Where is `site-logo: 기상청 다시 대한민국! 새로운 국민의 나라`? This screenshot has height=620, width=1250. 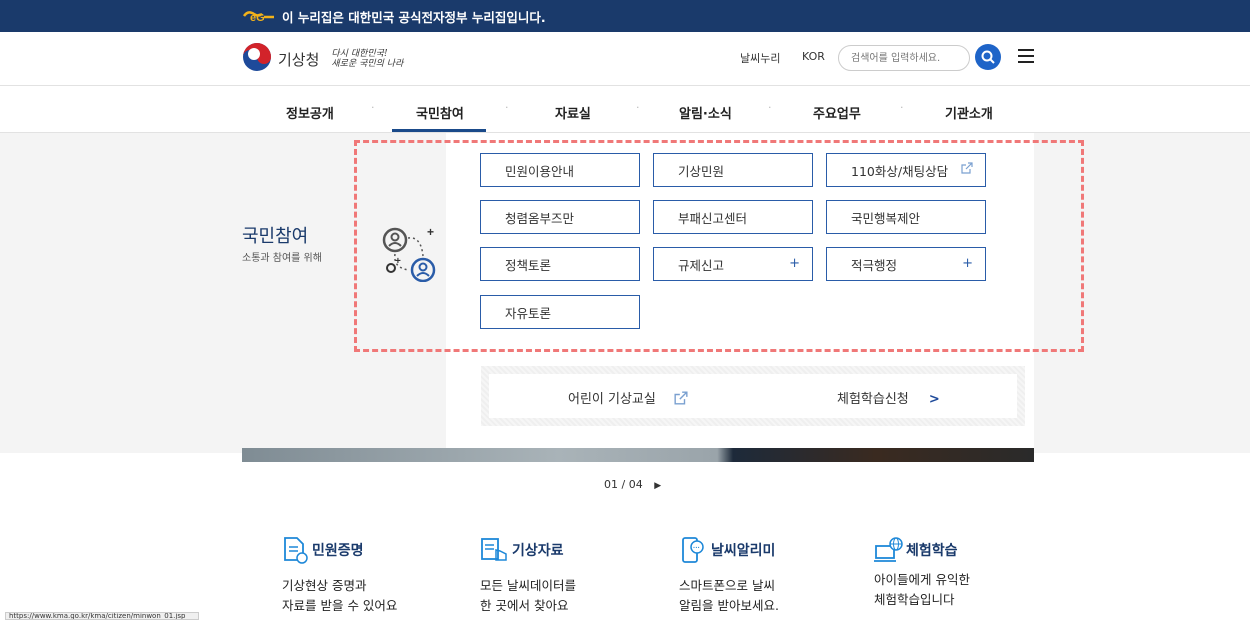 site-logo: 기상청 다시 대한민국! 새로운 국민의 나라 is located at coordinates (322, 59).